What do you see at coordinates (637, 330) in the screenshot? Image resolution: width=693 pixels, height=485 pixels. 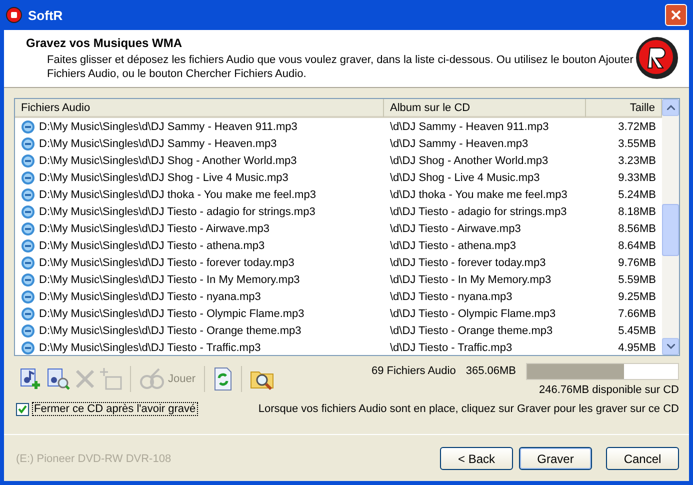 I see `file-size: 5.45MB` at bounding box center [637, 330].